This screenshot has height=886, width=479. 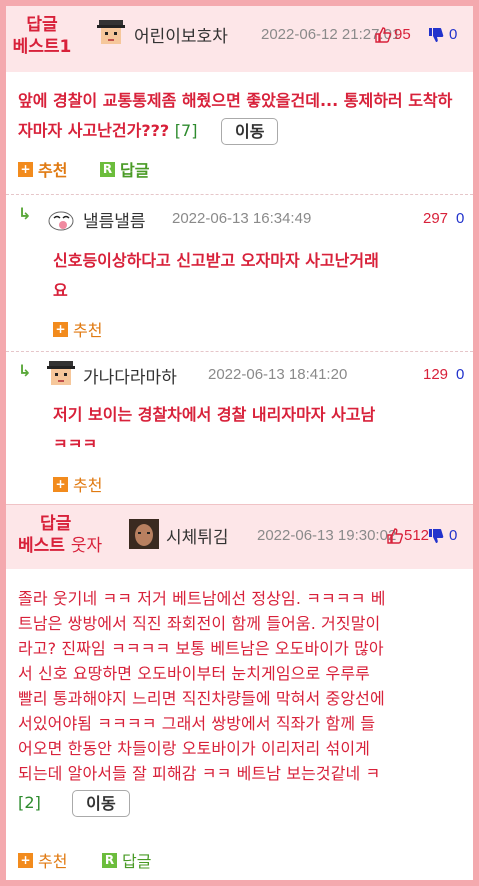 I want to click on upvote-count: 129, so click(x=436, y=374).